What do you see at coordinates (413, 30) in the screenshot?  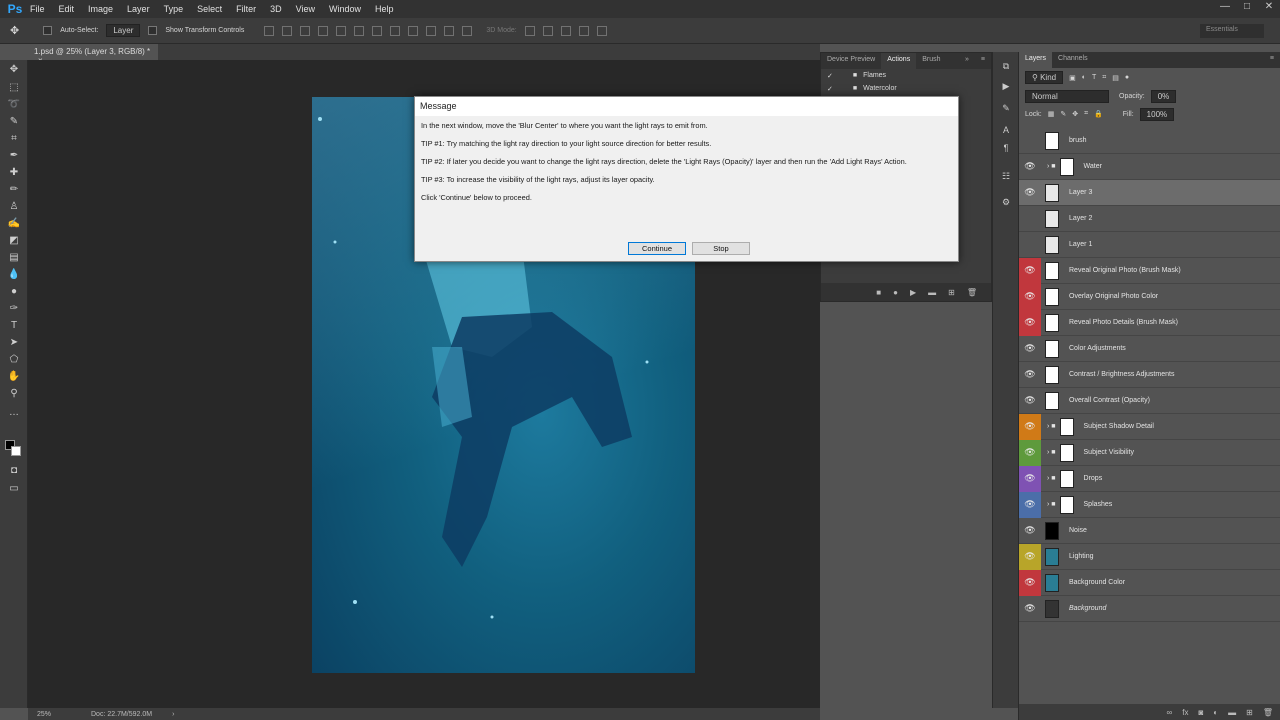 I see `distribute-bottom-icon` at bounding box center [413, 30].